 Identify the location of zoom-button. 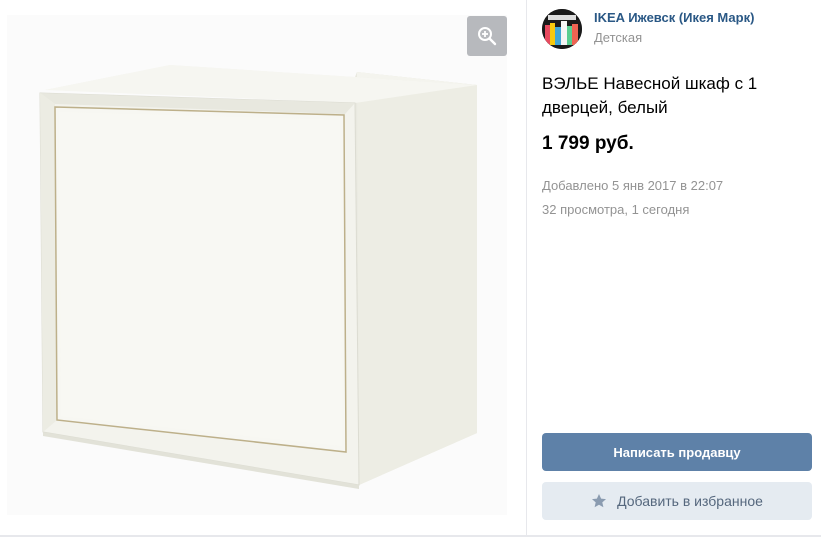
(487, 36).